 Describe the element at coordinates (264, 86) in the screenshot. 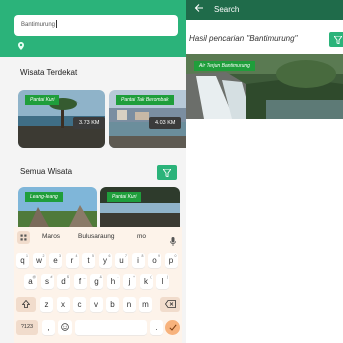

I see `result-card: Air Terjun Bantimurung` at that location.